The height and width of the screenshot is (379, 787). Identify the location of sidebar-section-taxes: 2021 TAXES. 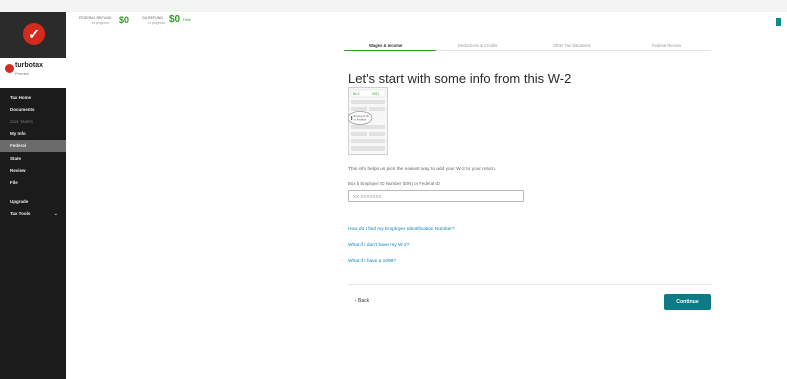
(21, 121).